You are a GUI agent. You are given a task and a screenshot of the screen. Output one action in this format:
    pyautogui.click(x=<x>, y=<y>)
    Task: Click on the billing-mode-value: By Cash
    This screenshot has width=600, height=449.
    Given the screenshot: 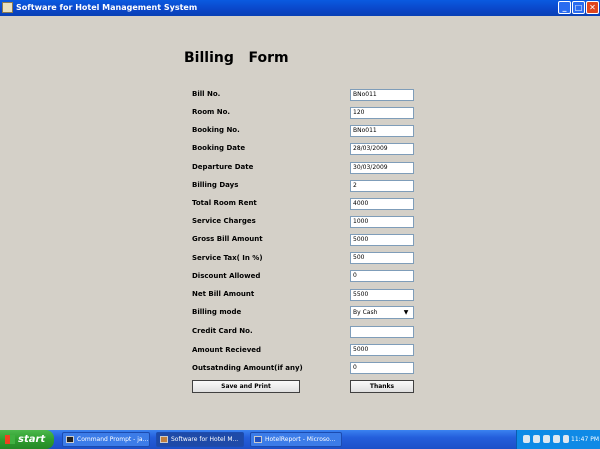 What is the action you would take?
    pyautogui.click(x=365, y=312)
    